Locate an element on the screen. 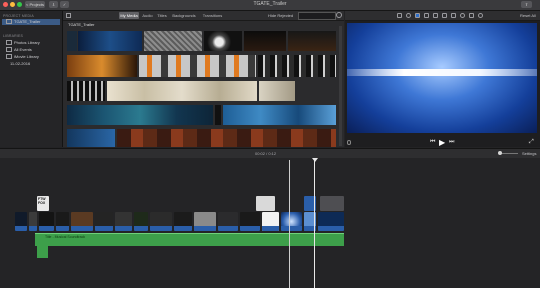  tab-my-media: My Media is located at coordinates (129, 15).